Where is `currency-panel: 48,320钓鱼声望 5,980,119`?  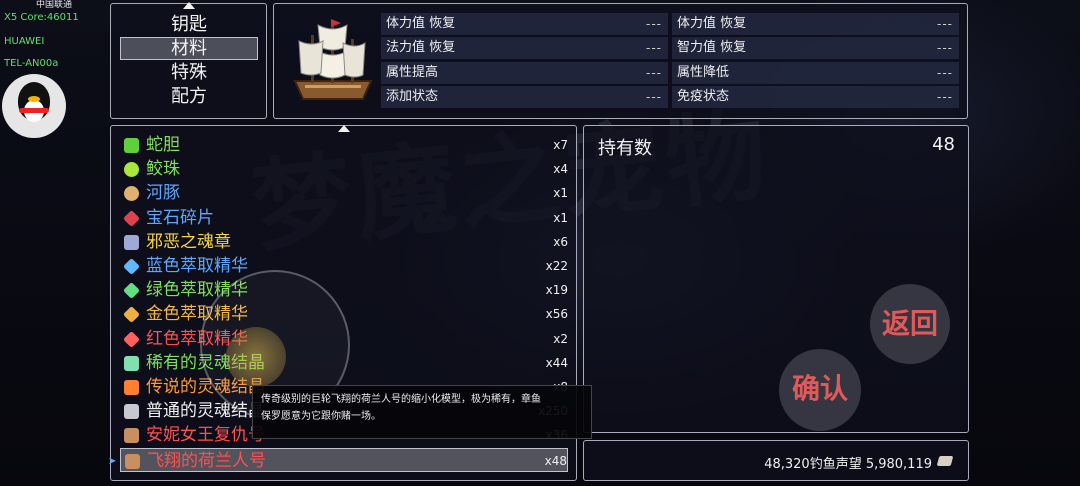 currency-panel: 48,320钓鱼声望 5,980,119 is located at coordinates (776, 460).